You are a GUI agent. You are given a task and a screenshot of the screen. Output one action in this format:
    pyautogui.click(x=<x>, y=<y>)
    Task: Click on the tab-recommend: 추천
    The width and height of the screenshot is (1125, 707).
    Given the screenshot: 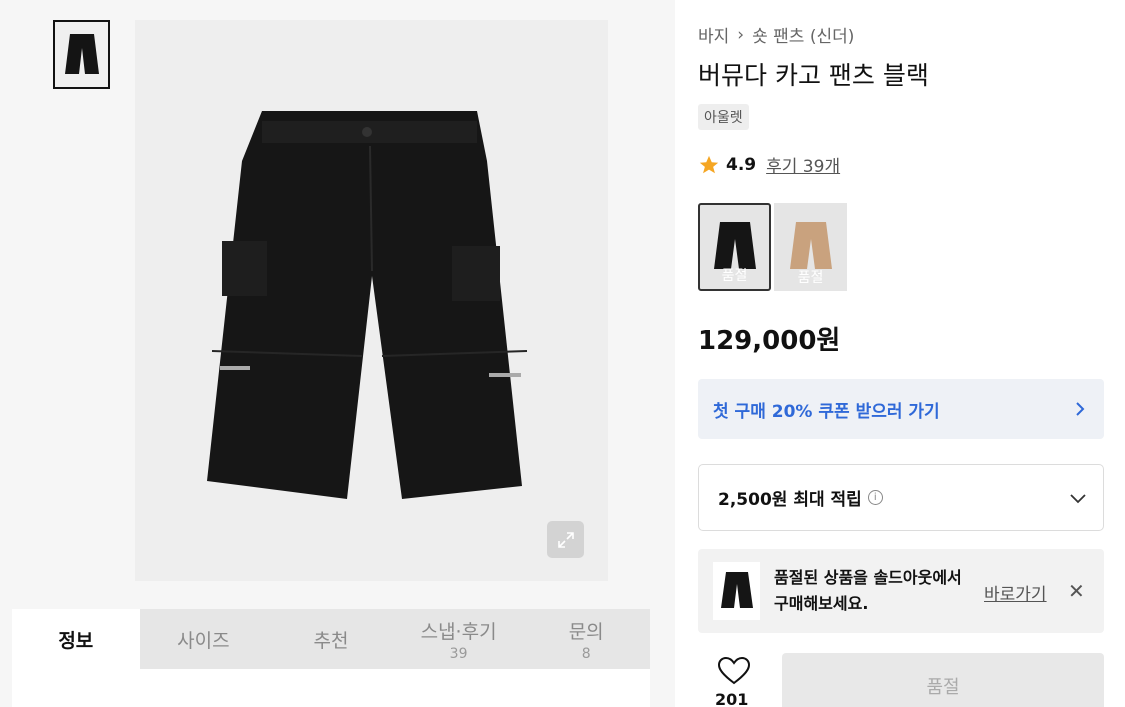 What is the action you would take?
    pyautogui.click(x=331, y=639)
    